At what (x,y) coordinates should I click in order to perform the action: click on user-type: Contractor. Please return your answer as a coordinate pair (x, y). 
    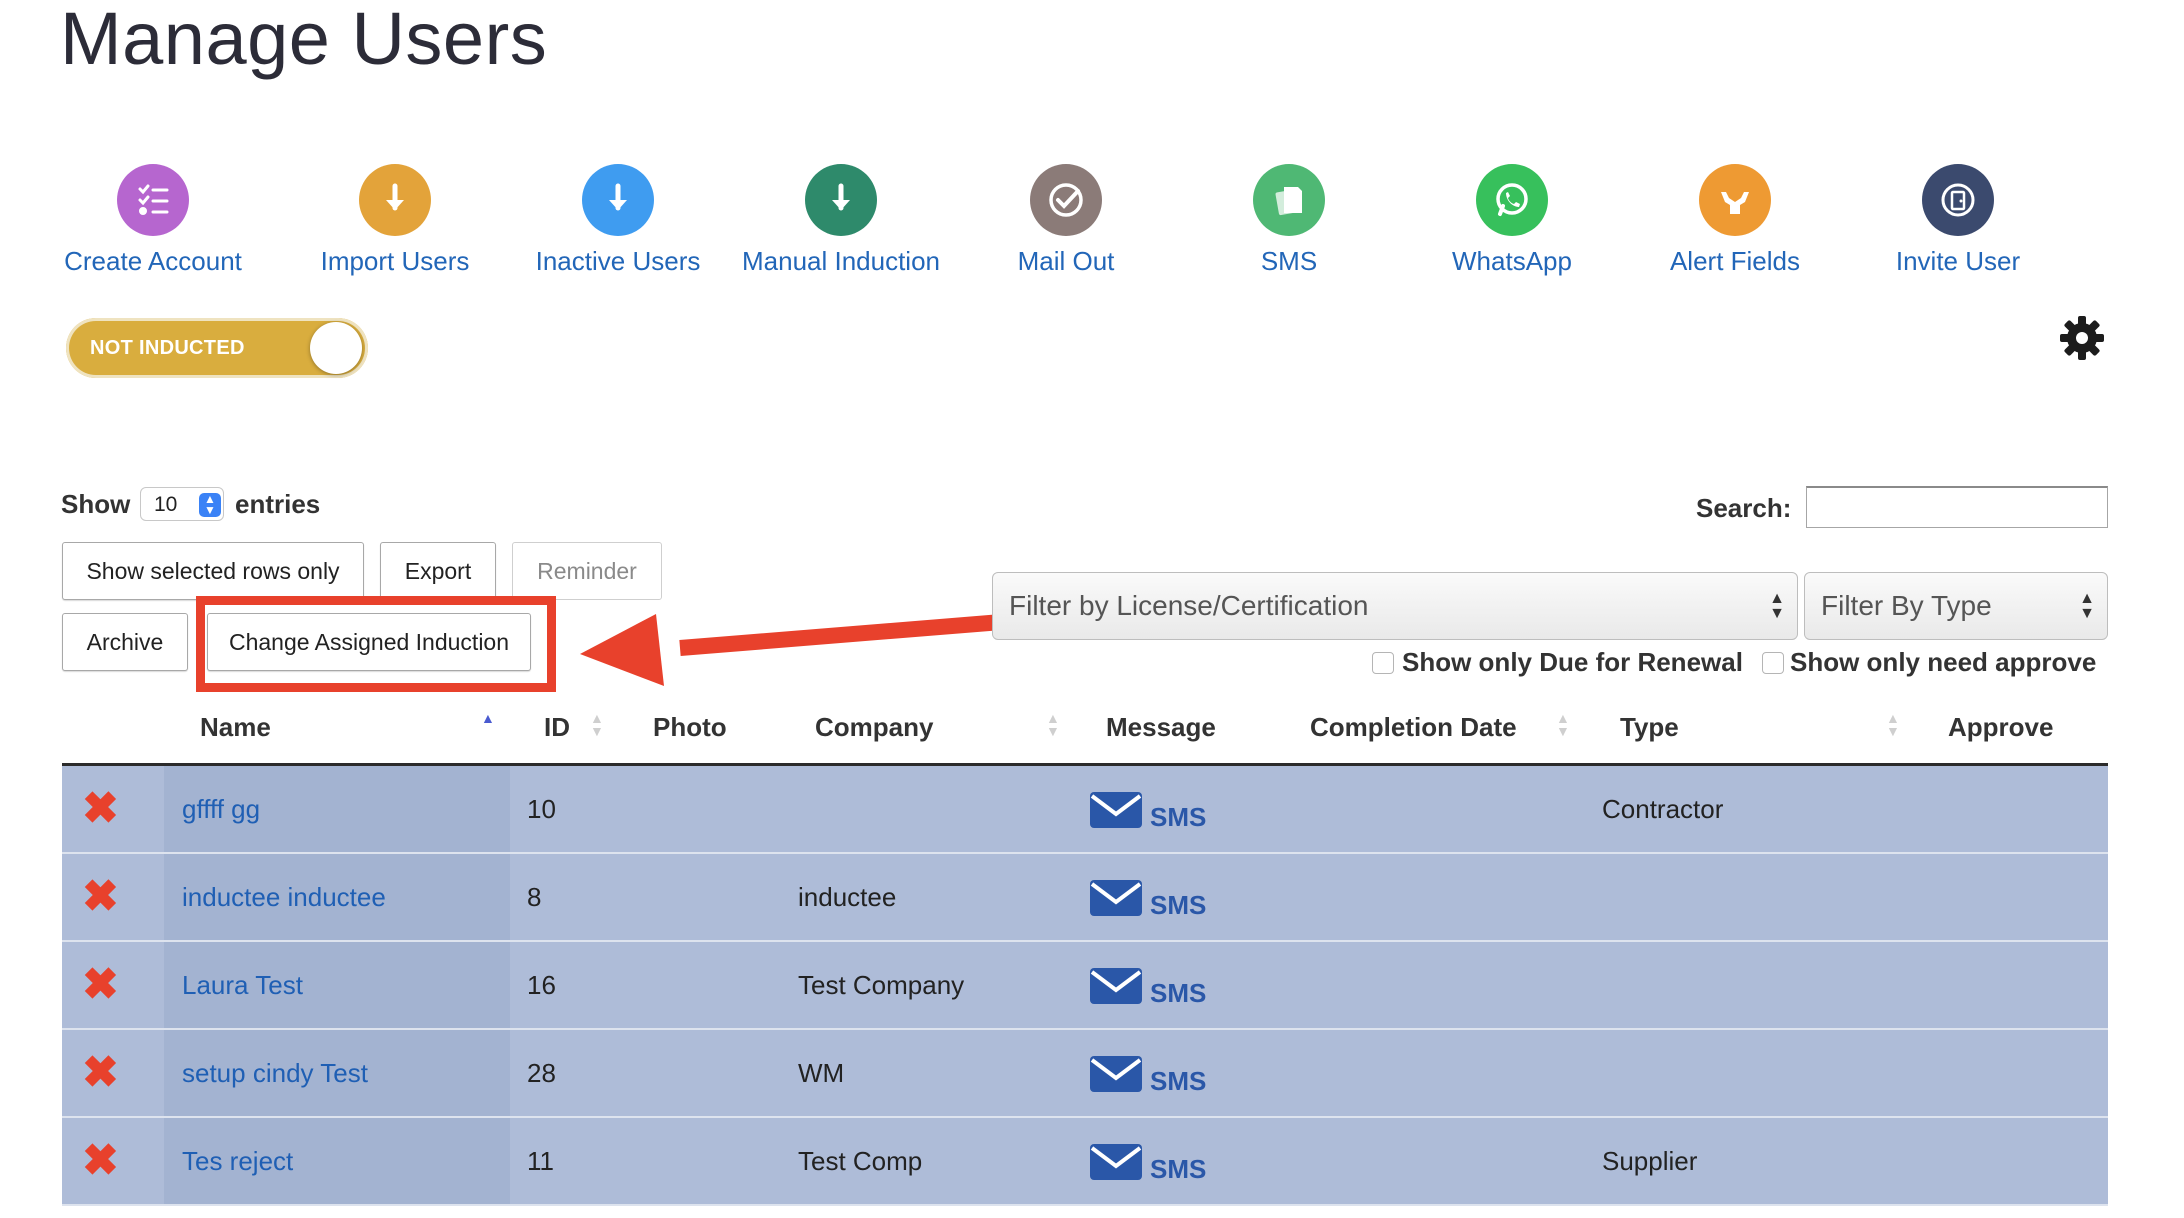
    Looking at the image, I should click on (1663, 809).